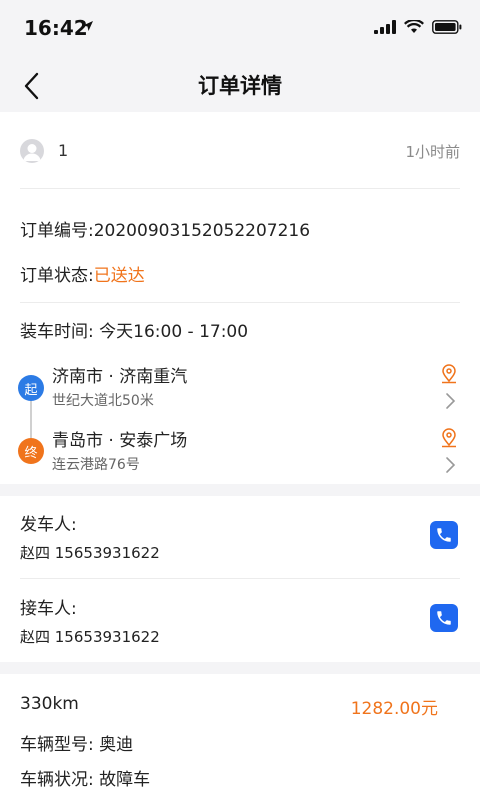  I want to click on sender-row: 发车人: 赵四 15653931622, so click(240, 540).